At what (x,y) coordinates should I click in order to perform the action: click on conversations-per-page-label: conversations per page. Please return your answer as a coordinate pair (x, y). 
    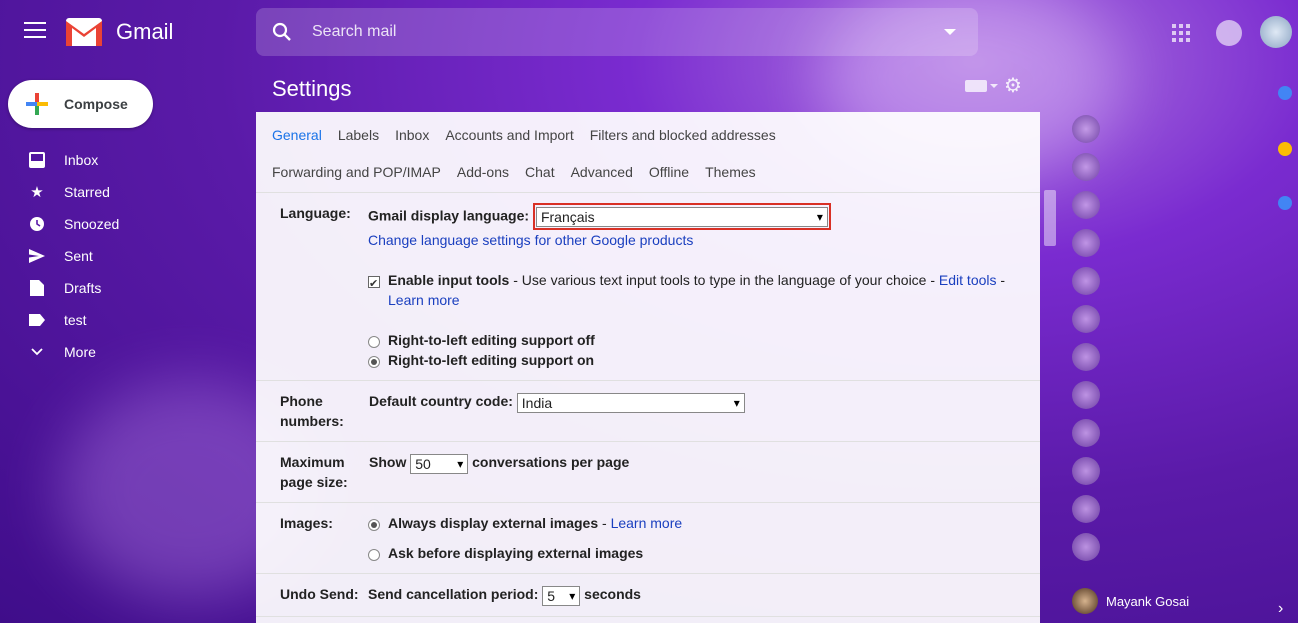
    Looking at the image, I should click on (551, 462).